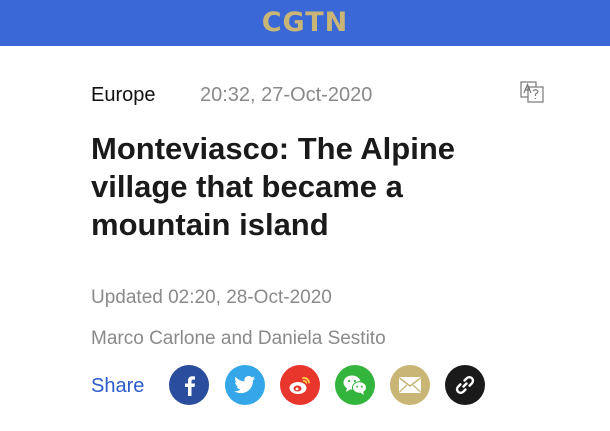 The height and width of the screenshot is (431, 610). Describe the element at coordinates (118, 386) in the screenshot. I see `share-label: Share` at that location.